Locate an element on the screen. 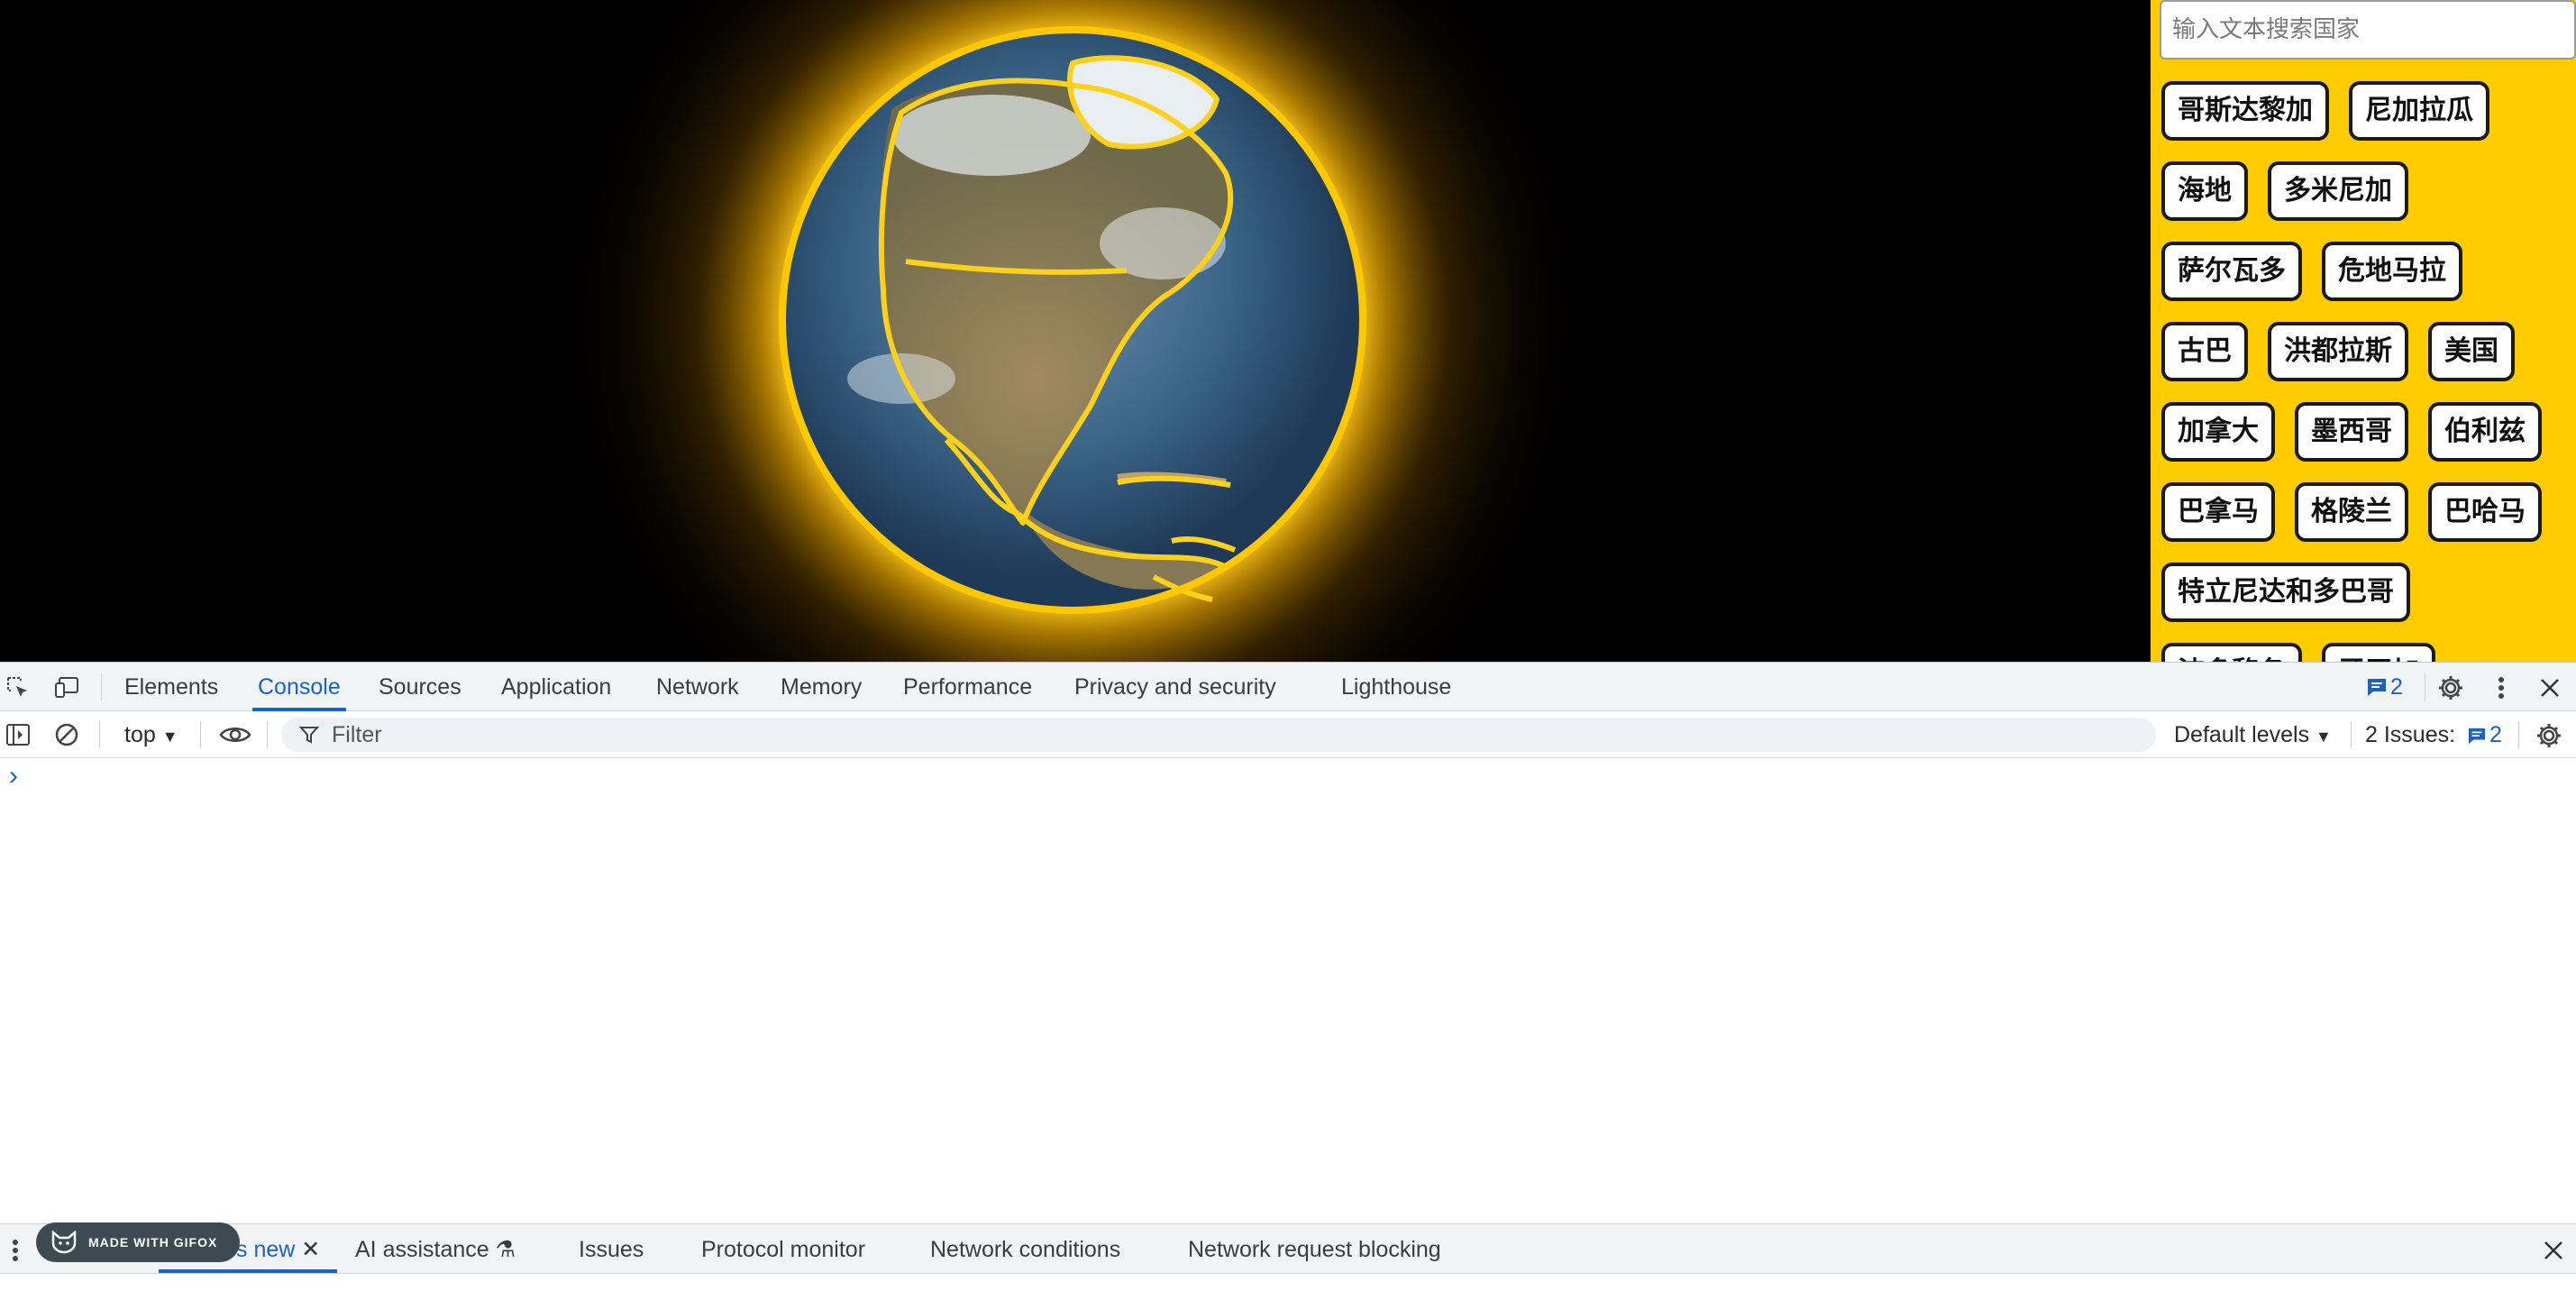 This screenshot has width=2576, height=1300. console-filter-input is located at coordinates (1224, 735).